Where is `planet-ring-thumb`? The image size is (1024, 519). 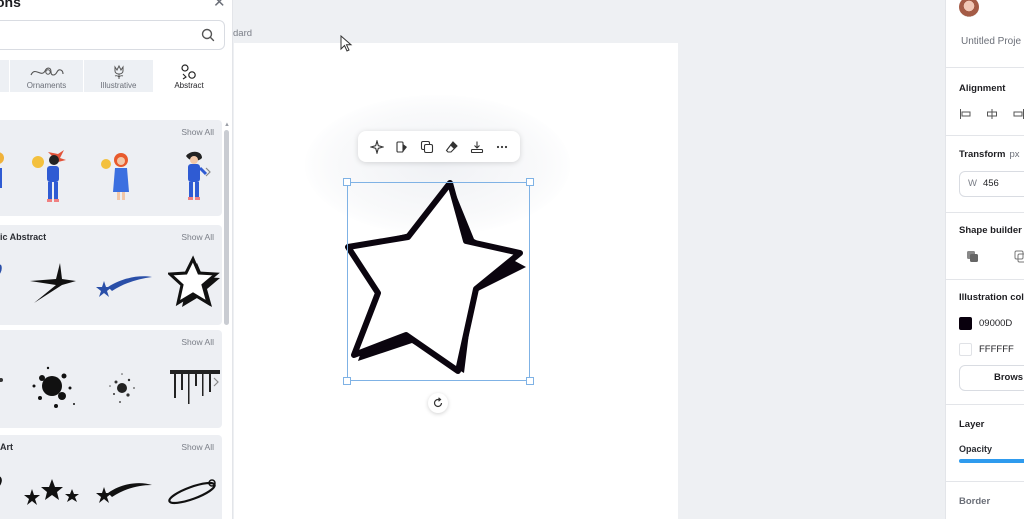
planet-ring-thumb is located at coordinates (194, 492).